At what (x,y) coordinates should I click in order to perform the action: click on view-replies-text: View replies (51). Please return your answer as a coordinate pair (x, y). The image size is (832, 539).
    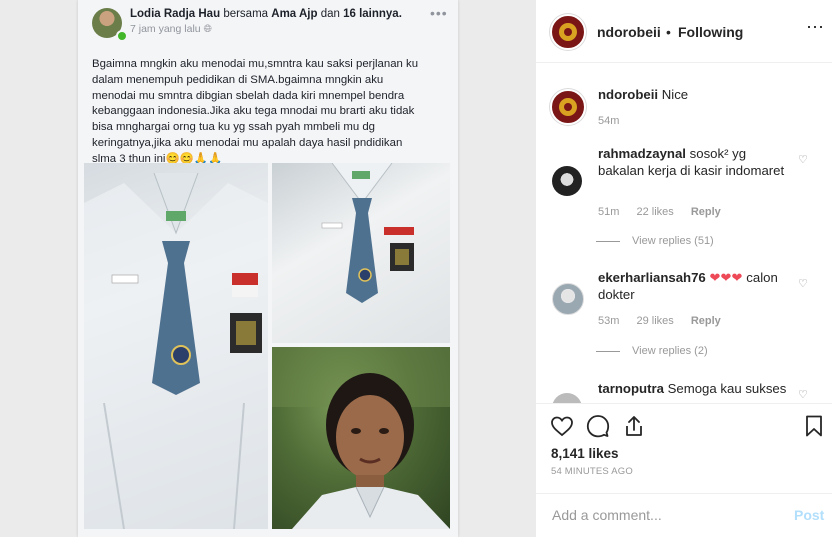
    Looking at the image, I should click on (673, 241).